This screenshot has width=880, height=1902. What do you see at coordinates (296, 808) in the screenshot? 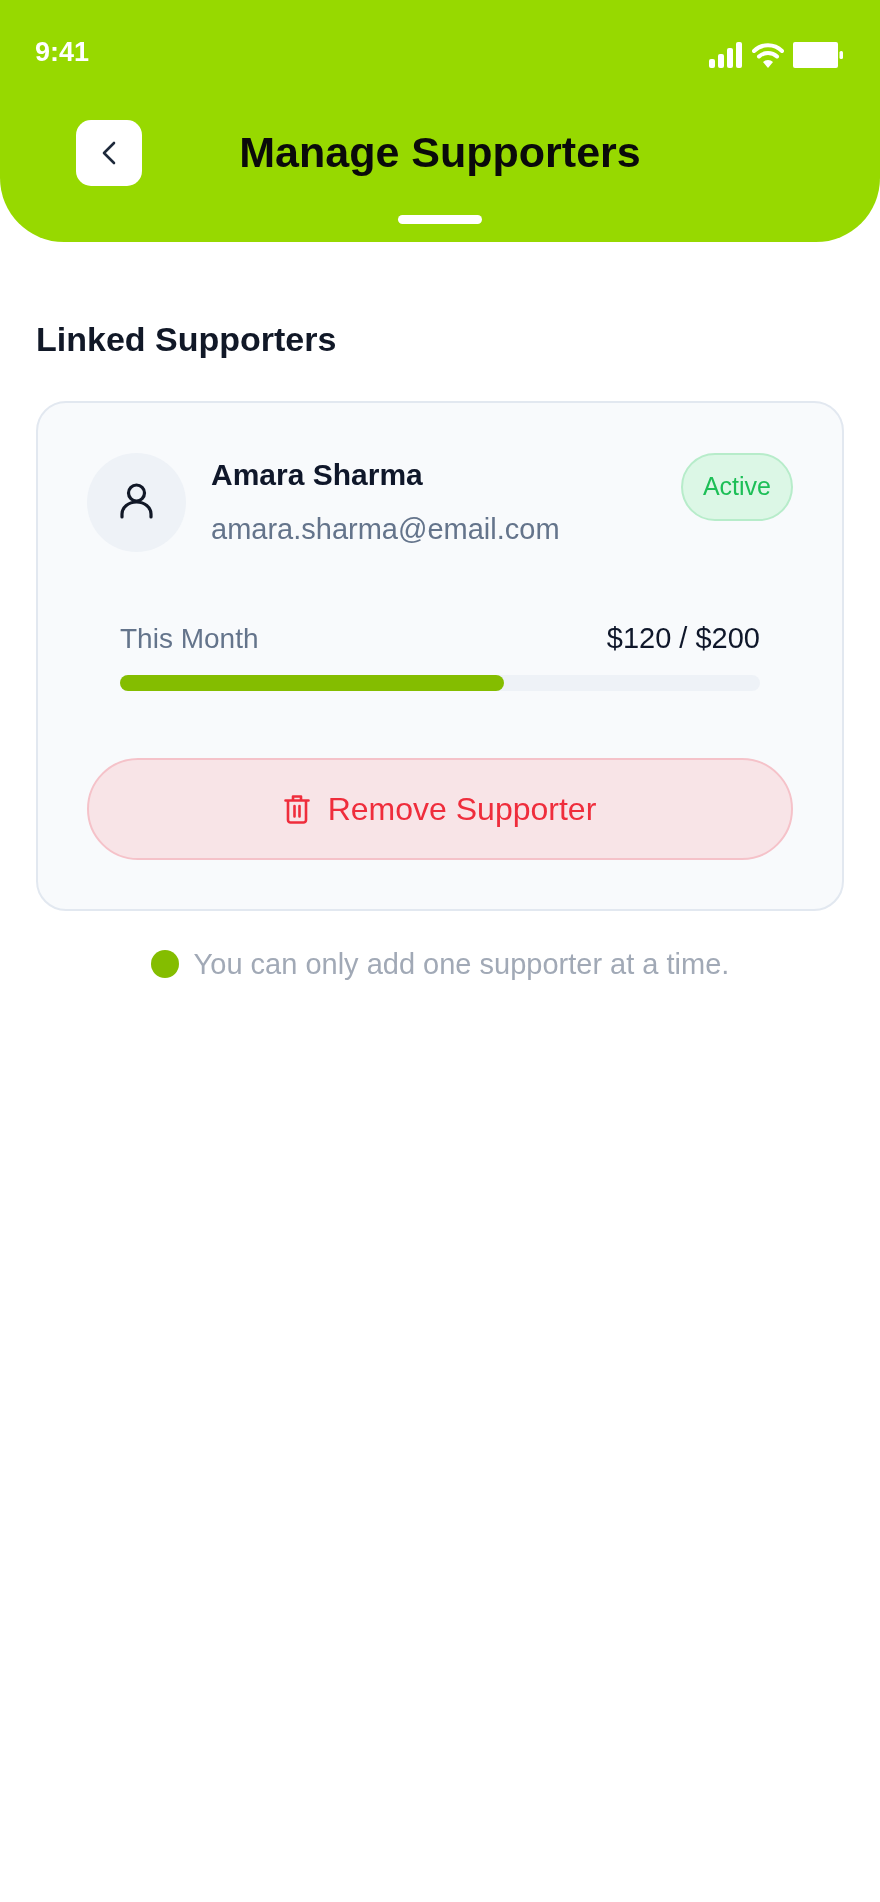
I see `trash-icon` at bounding box center [296, 808].